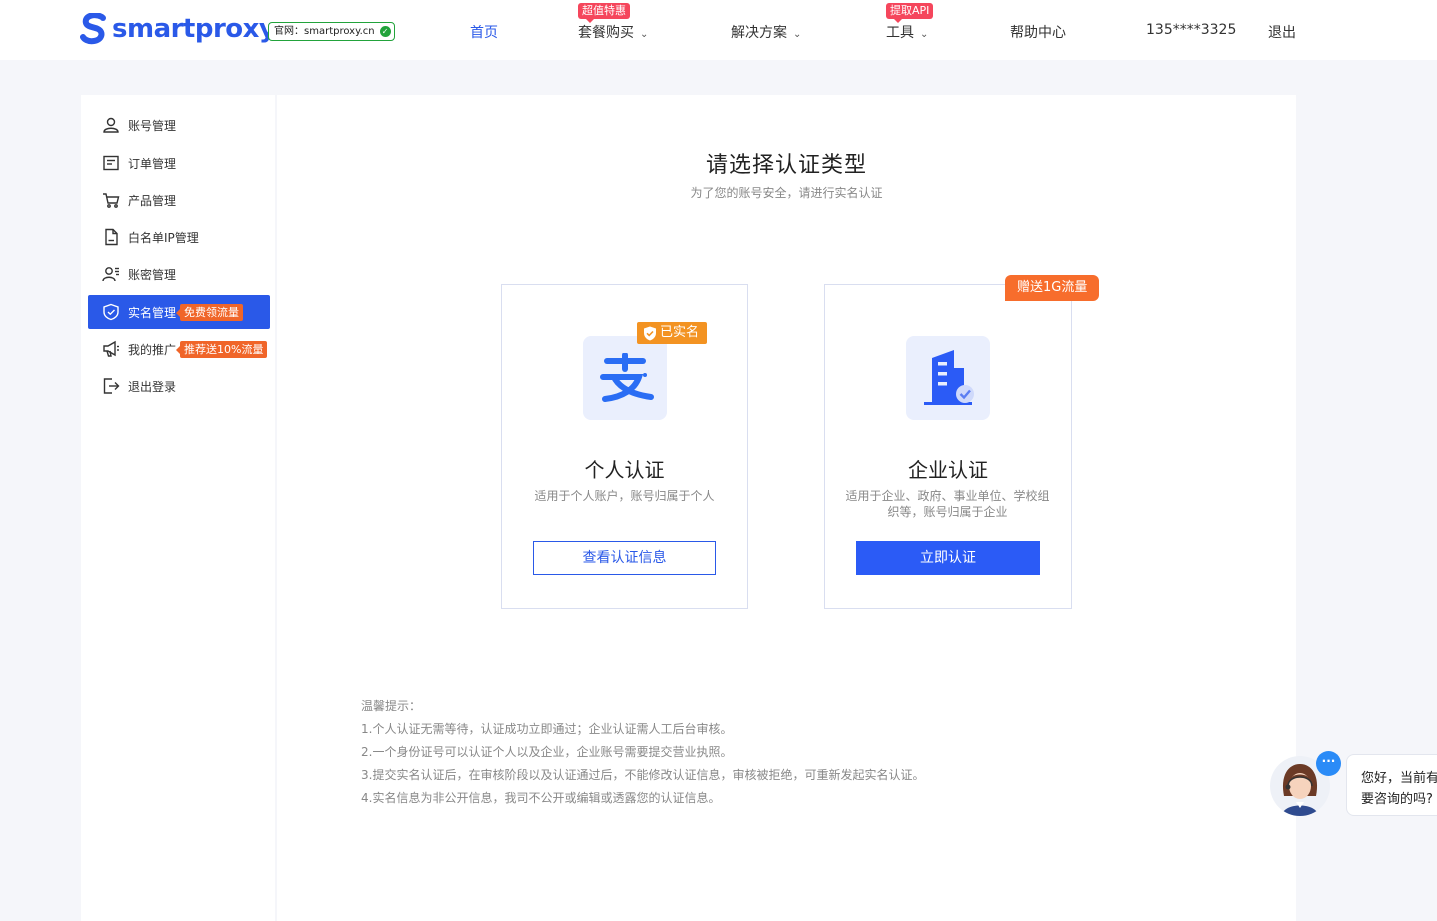 This screenshot has width=1437, height=921. I want to click on nav-home: 首页, so click(484, 32).